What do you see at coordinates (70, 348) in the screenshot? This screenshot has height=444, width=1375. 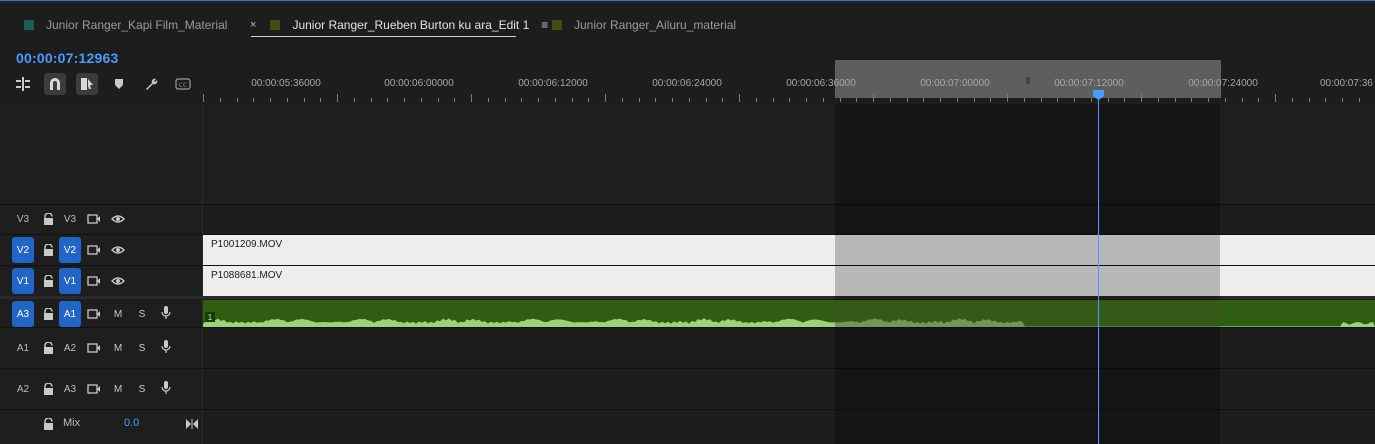 I see `target-track-a2: A2` at bounding box center [70, 348].